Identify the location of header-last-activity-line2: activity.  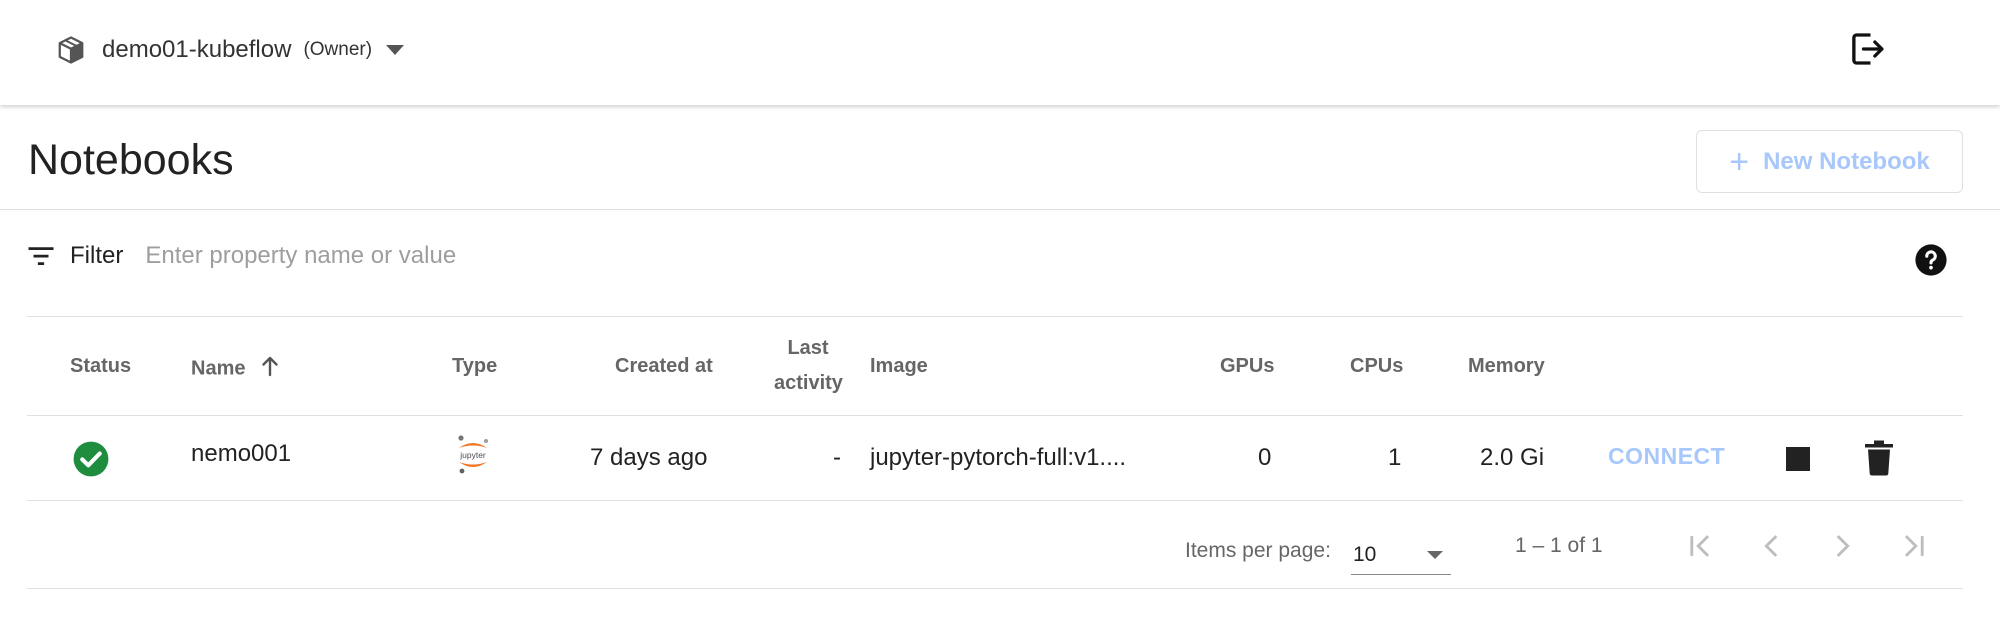
(808, 383).